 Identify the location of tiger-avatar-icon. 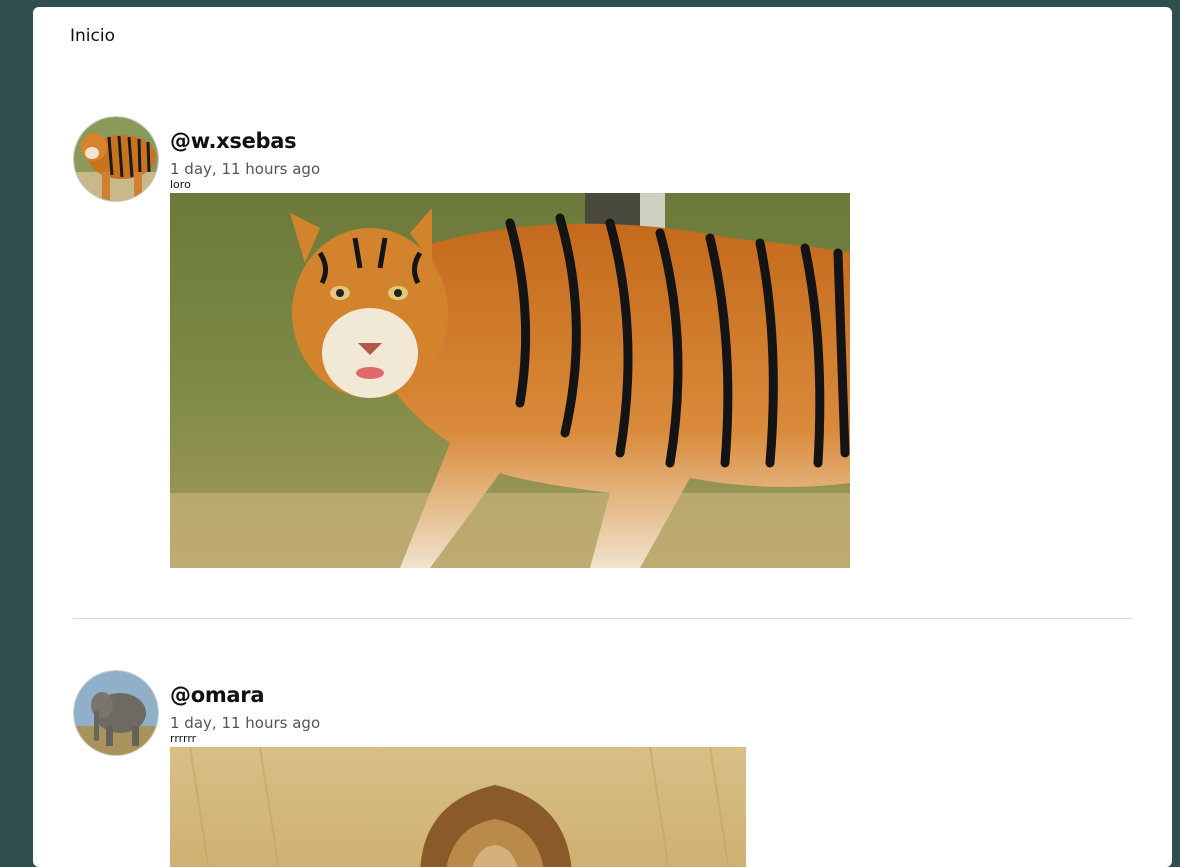
(116, 159).